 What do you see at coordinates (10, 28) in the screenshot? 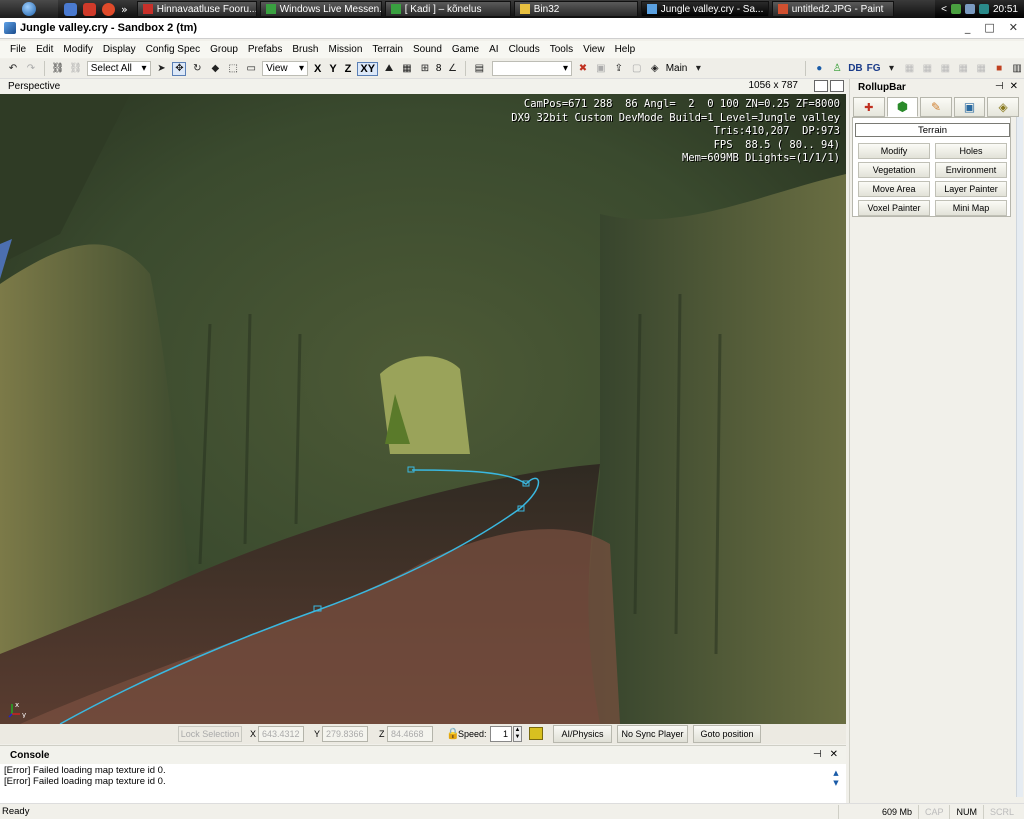
I see `sandbox-app-icon` at bounding box center [10, 28].